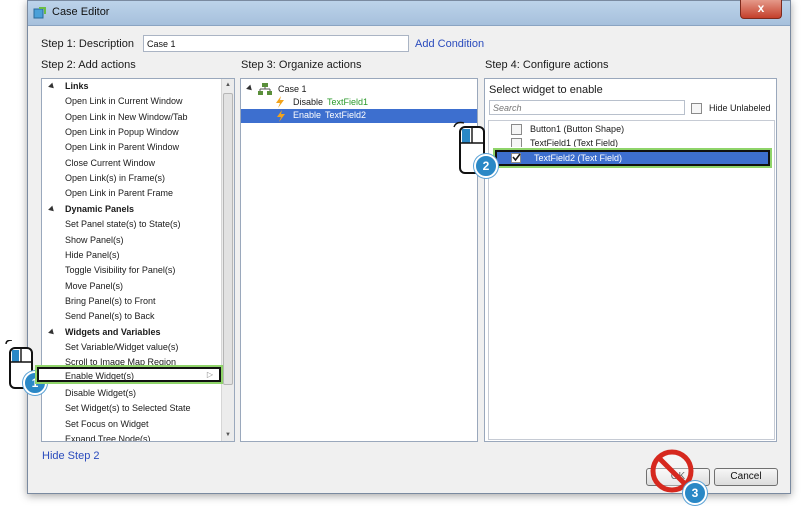 Image resolution: width=808 pixels, height=511 pixels. I want to click on action-verb: Enable, so click(307, 115).